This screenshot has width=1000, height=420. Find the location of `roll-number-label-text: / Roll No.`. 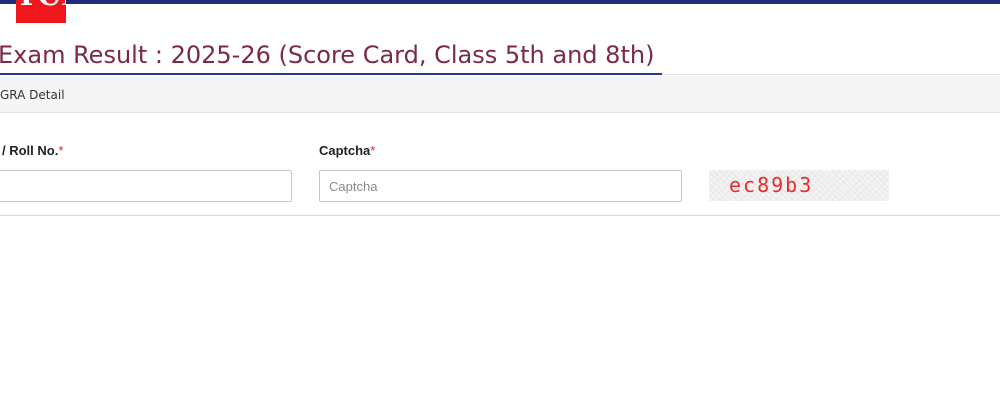

roll-number-label-text: / Roll No. is located at coordinates (30, 150).